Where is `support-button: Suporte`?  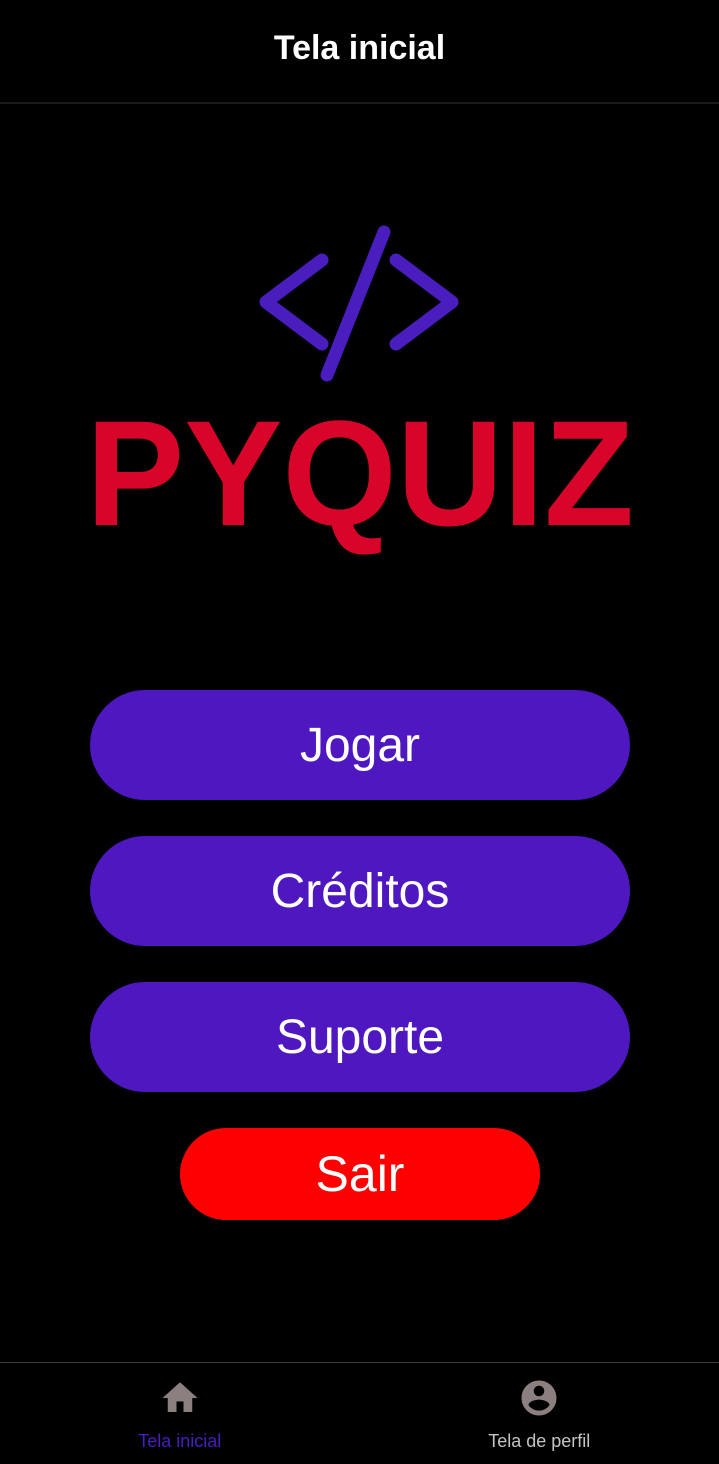
support-button: Suporte is located at coordinates (360, 1037).